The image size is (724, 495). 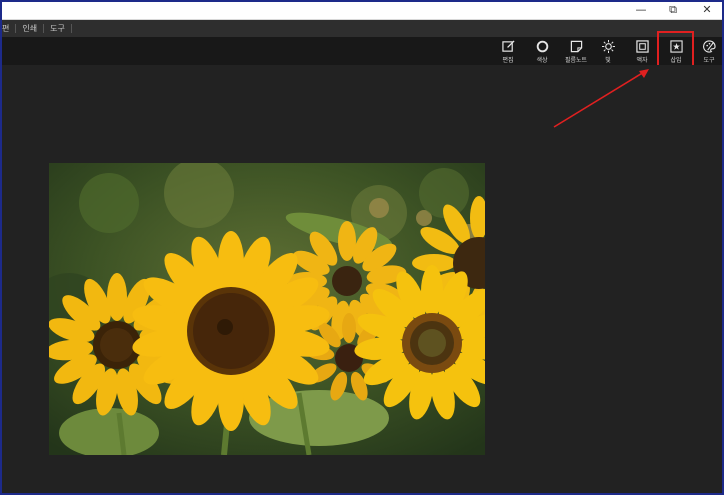 What do you see at coordinates (30, 28) in the screenshot?
I see `menu-item-print: 인쇄` at bounding box center [30, 28].